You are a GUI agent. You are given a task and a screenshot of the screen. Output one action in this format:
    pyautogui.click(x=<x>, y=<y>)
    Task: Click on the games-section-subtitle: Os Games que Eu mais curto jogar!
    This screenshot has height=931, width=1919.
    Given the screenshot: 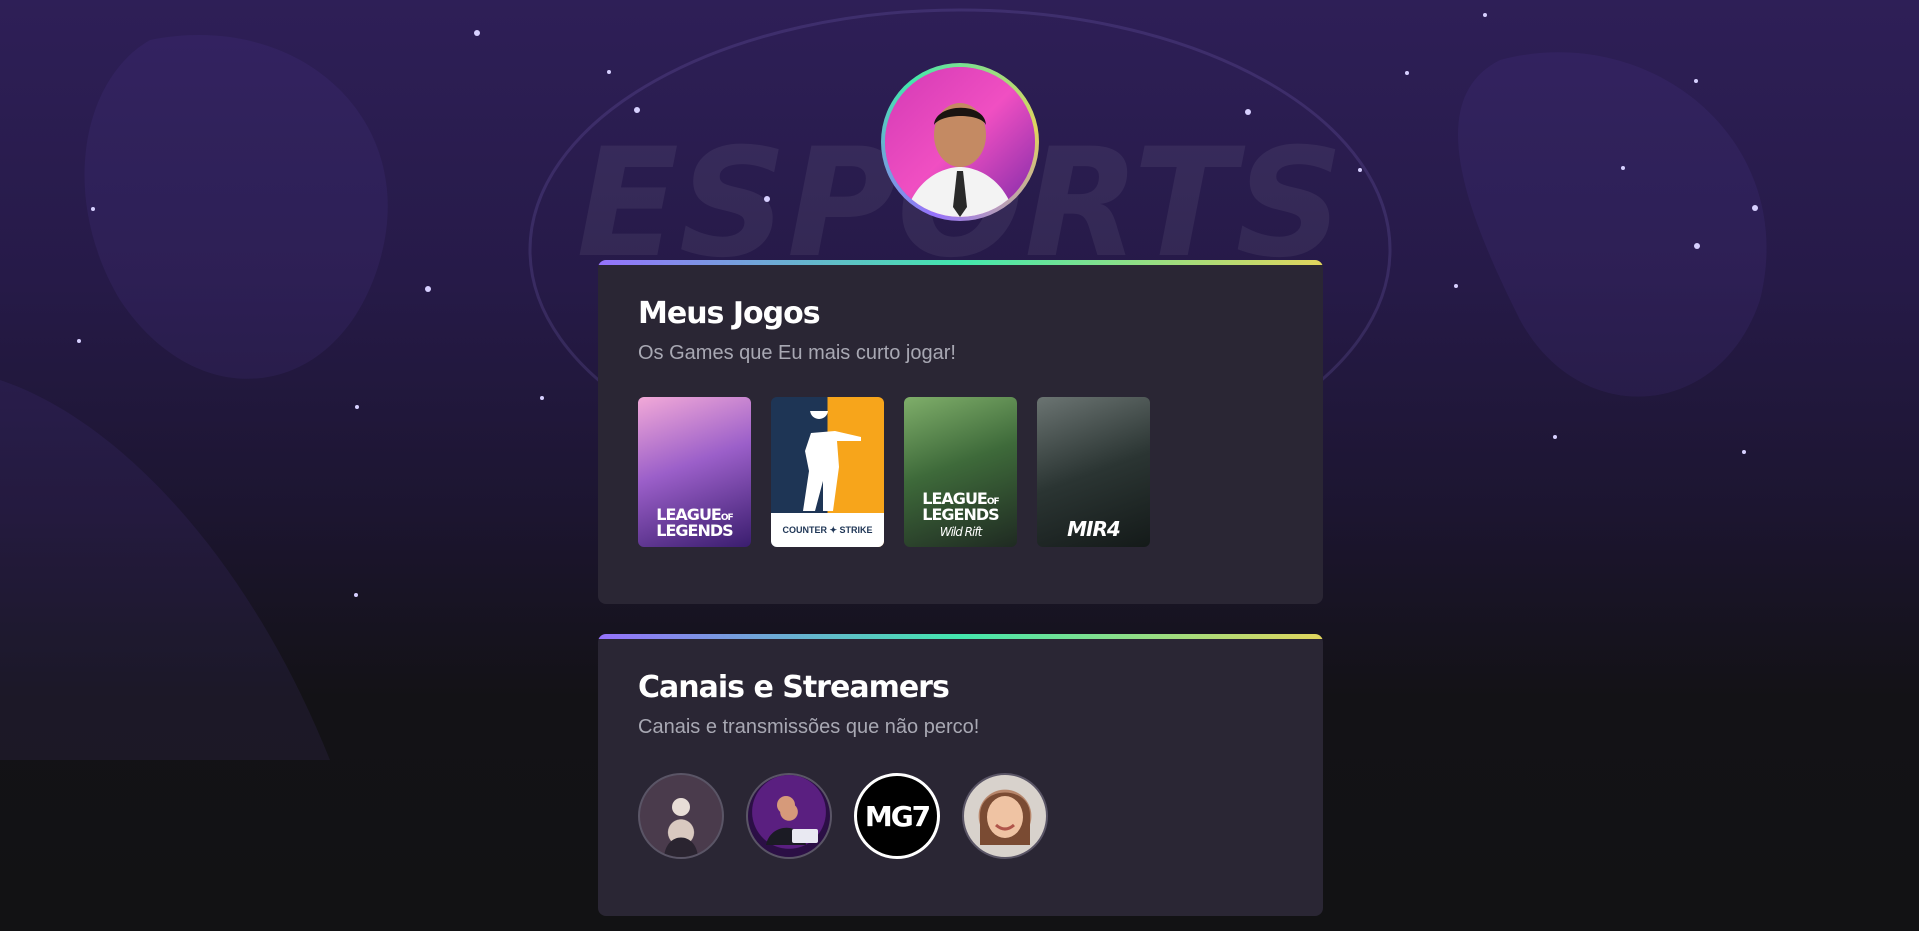 What is the action you would take?
    pyautogui.click(x=797, y=353)
    